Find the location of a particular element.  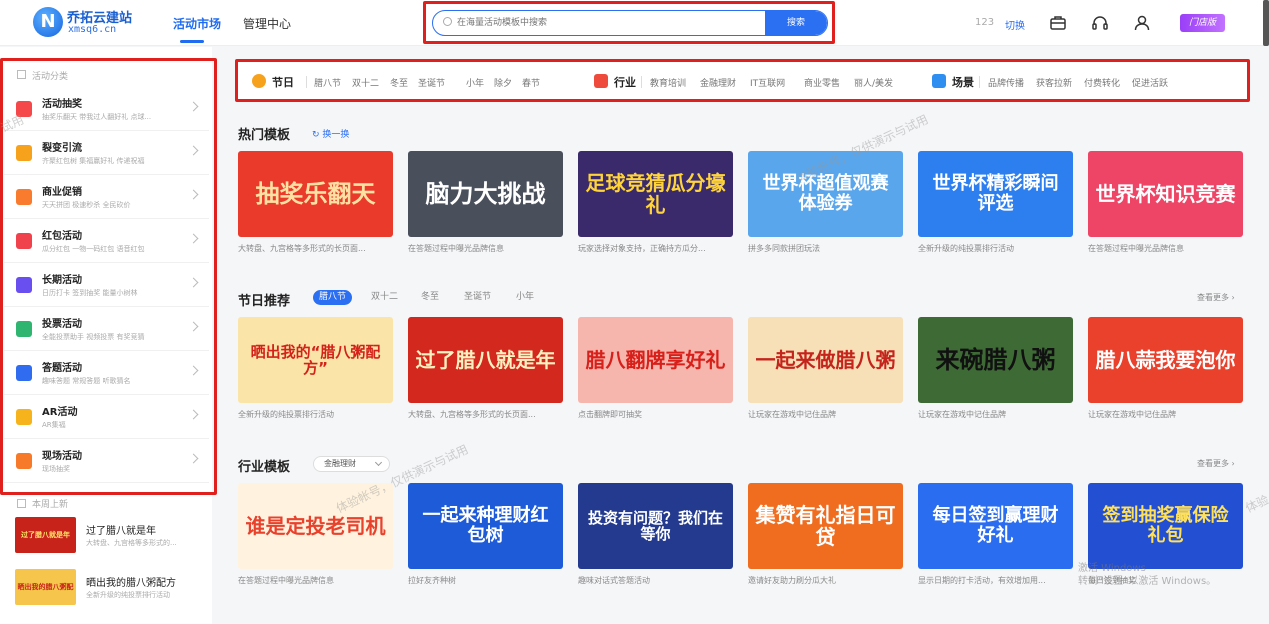

banner-text: 来碗腊八粥 is located at coordinates (995, 359).